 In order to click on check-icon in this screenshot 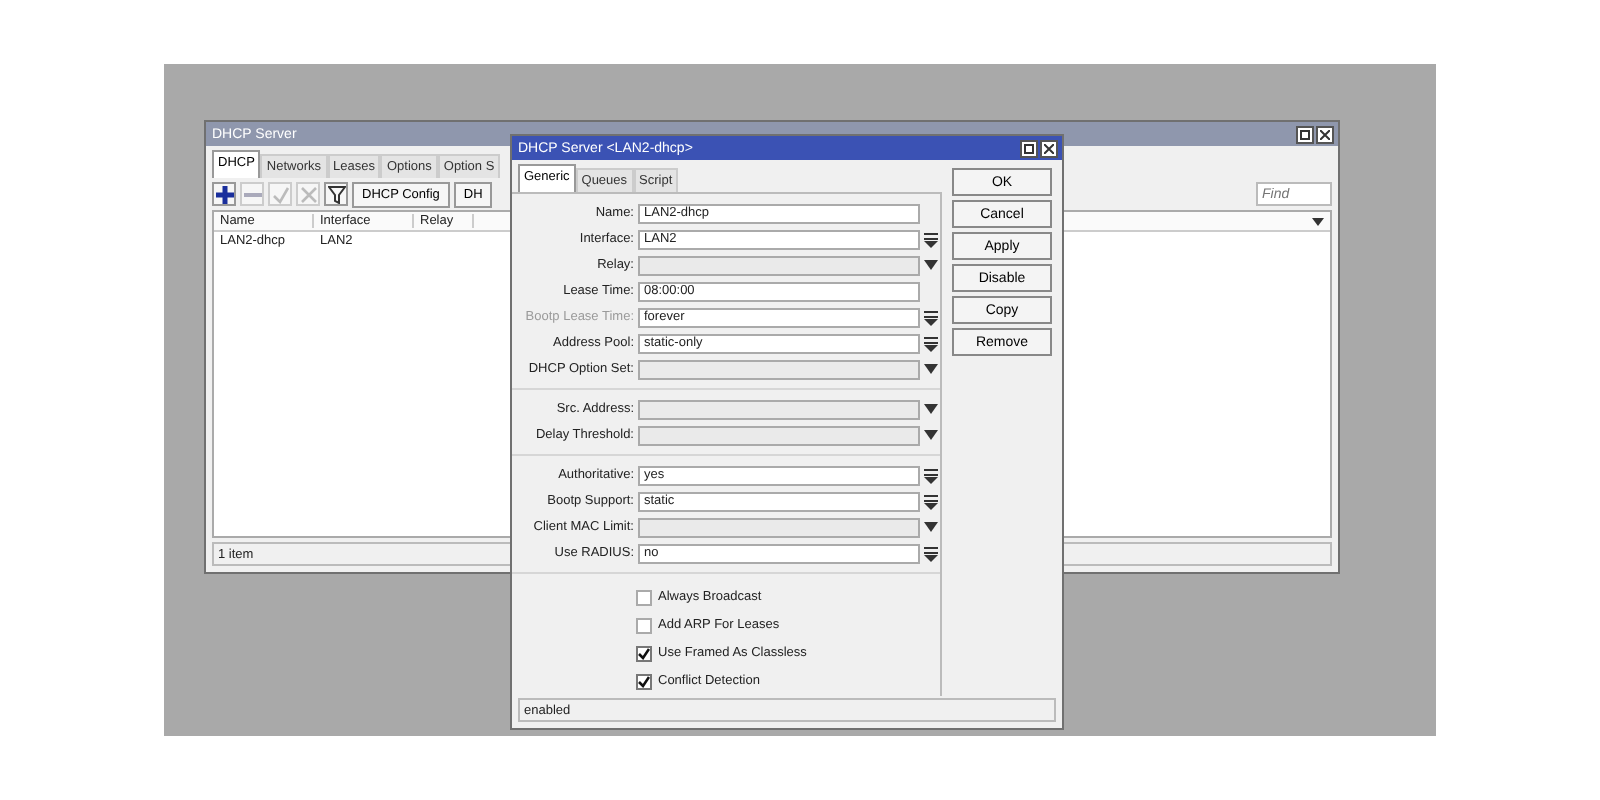, I will do `click(280, 194)`.